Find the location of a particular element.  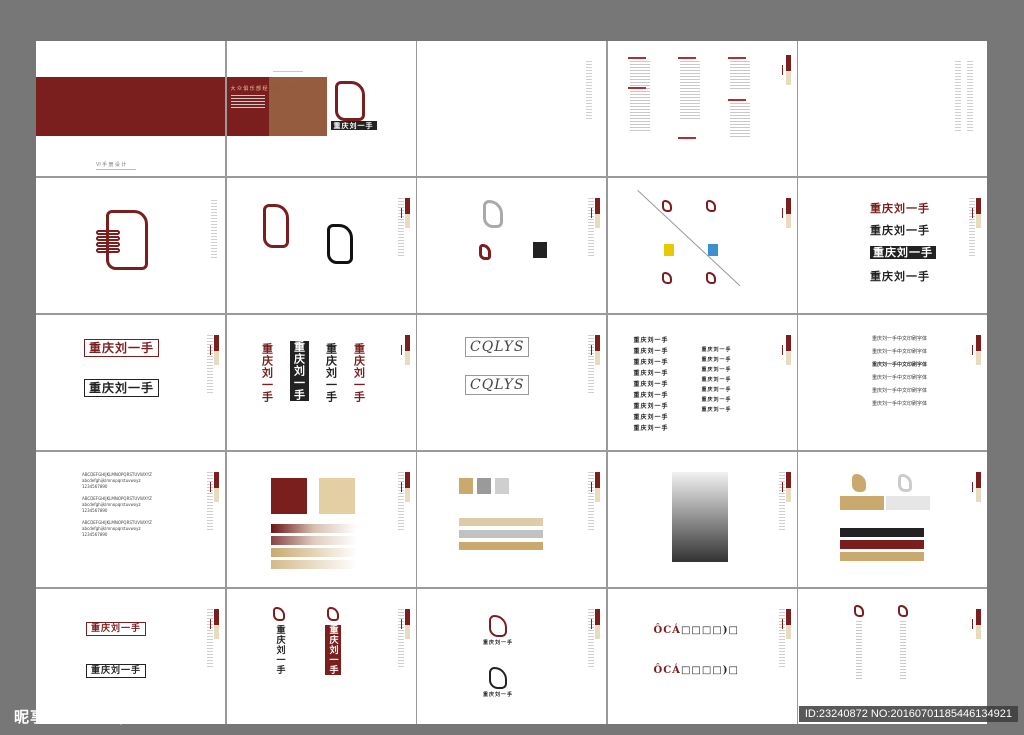

auxiliary-color-page is located at coordinates (511, 519).